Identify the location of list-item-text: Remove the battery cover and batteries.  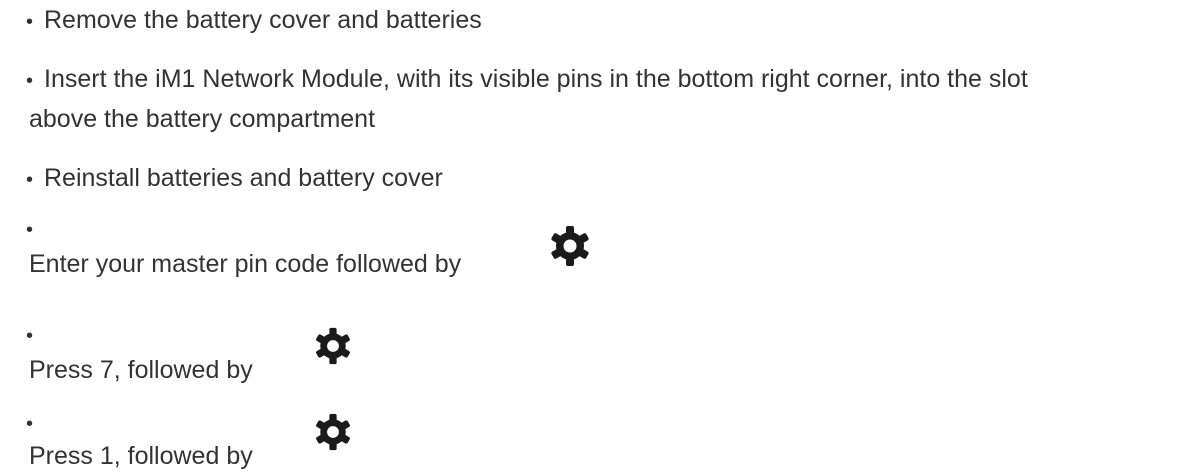
(263, 20).